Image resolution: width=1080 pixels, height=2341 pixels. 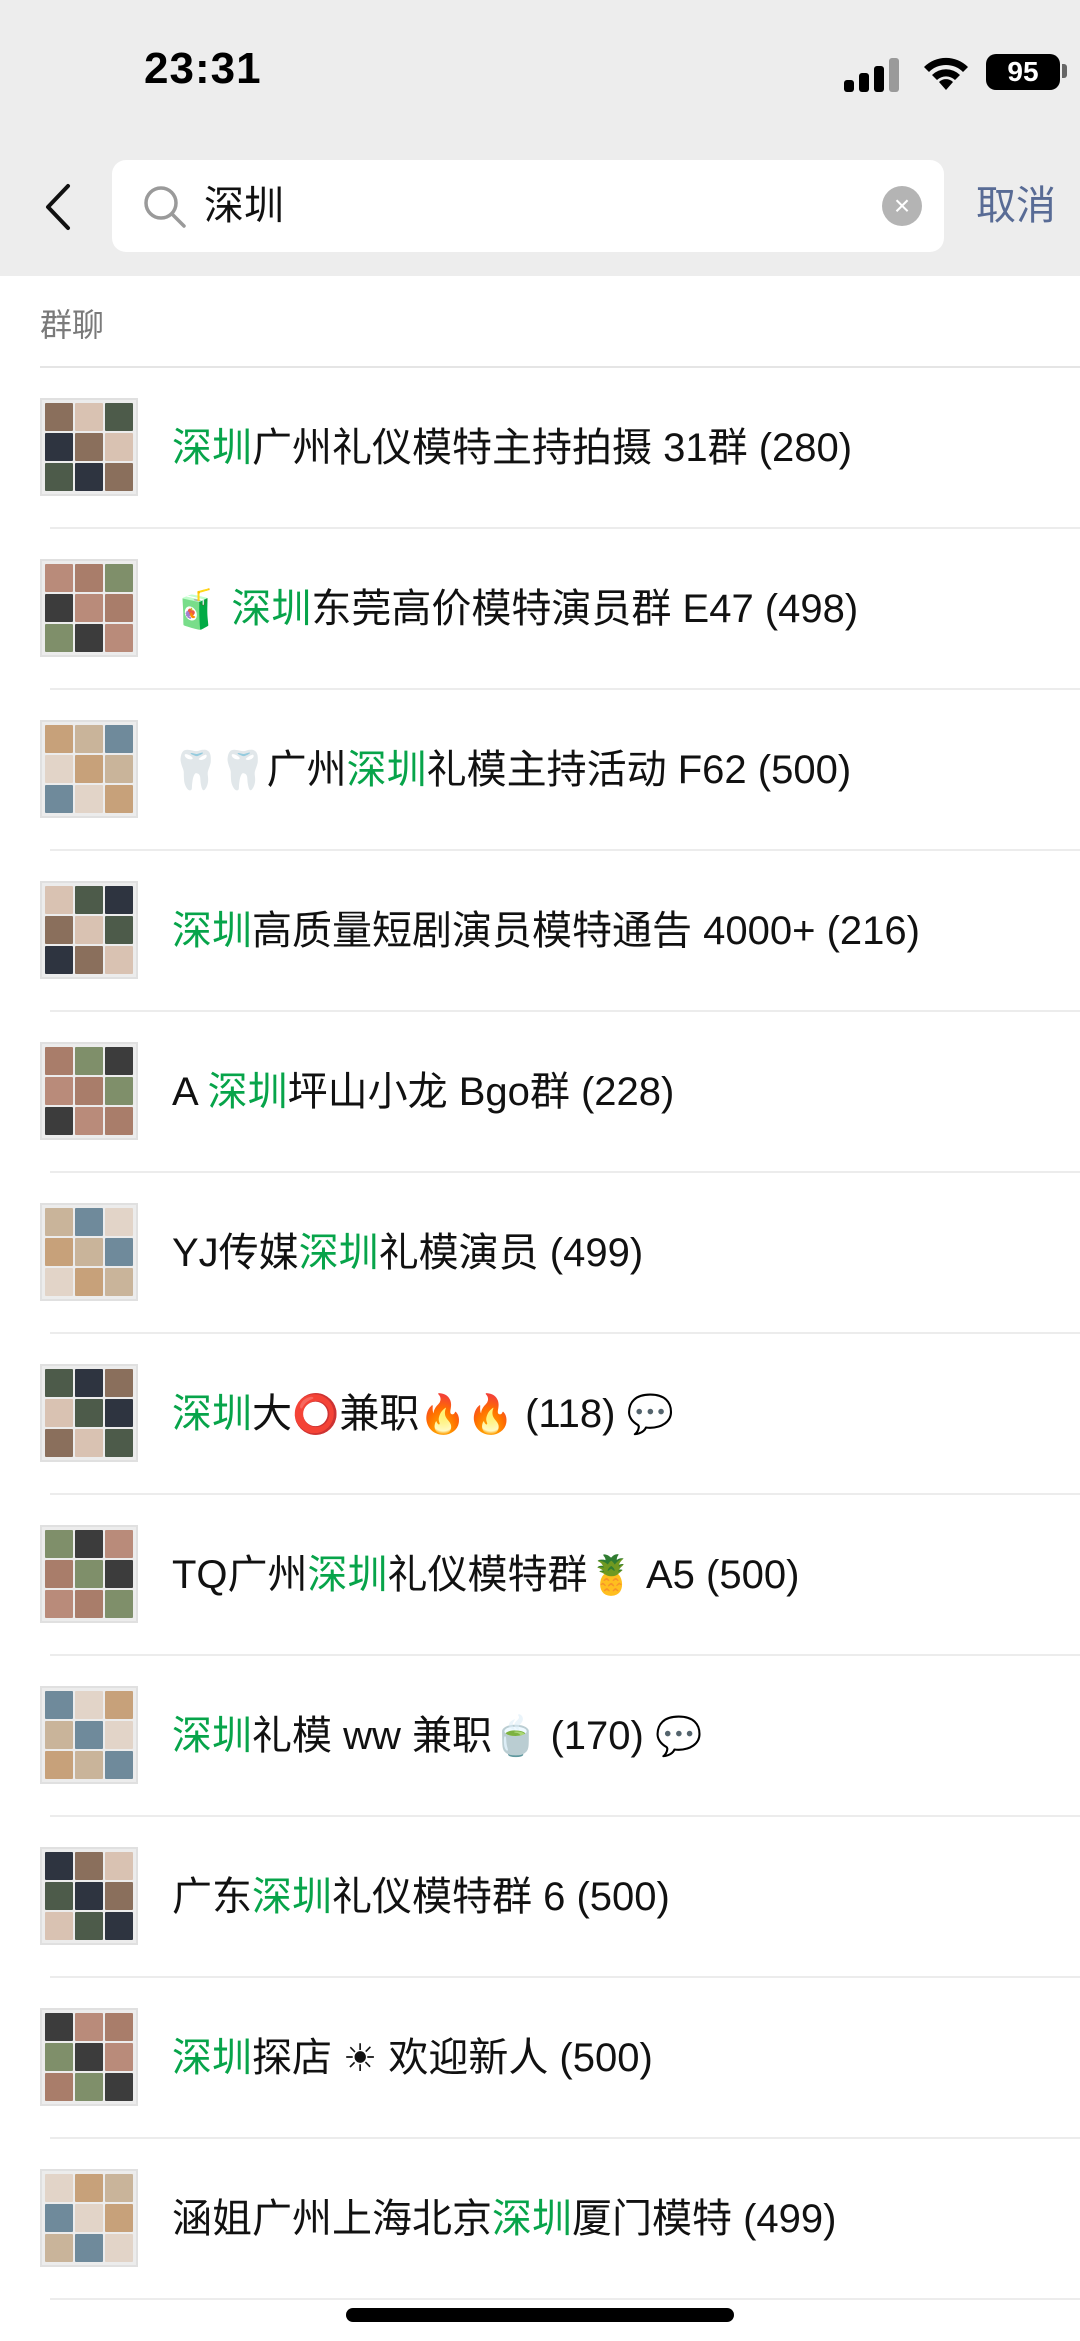 What do you see at coordinates (546, 931) in the screenshot?
I see `group-name: 深圳高质量短剧演员模特通告 4000+ (216)` at bounding box center [546, 931].